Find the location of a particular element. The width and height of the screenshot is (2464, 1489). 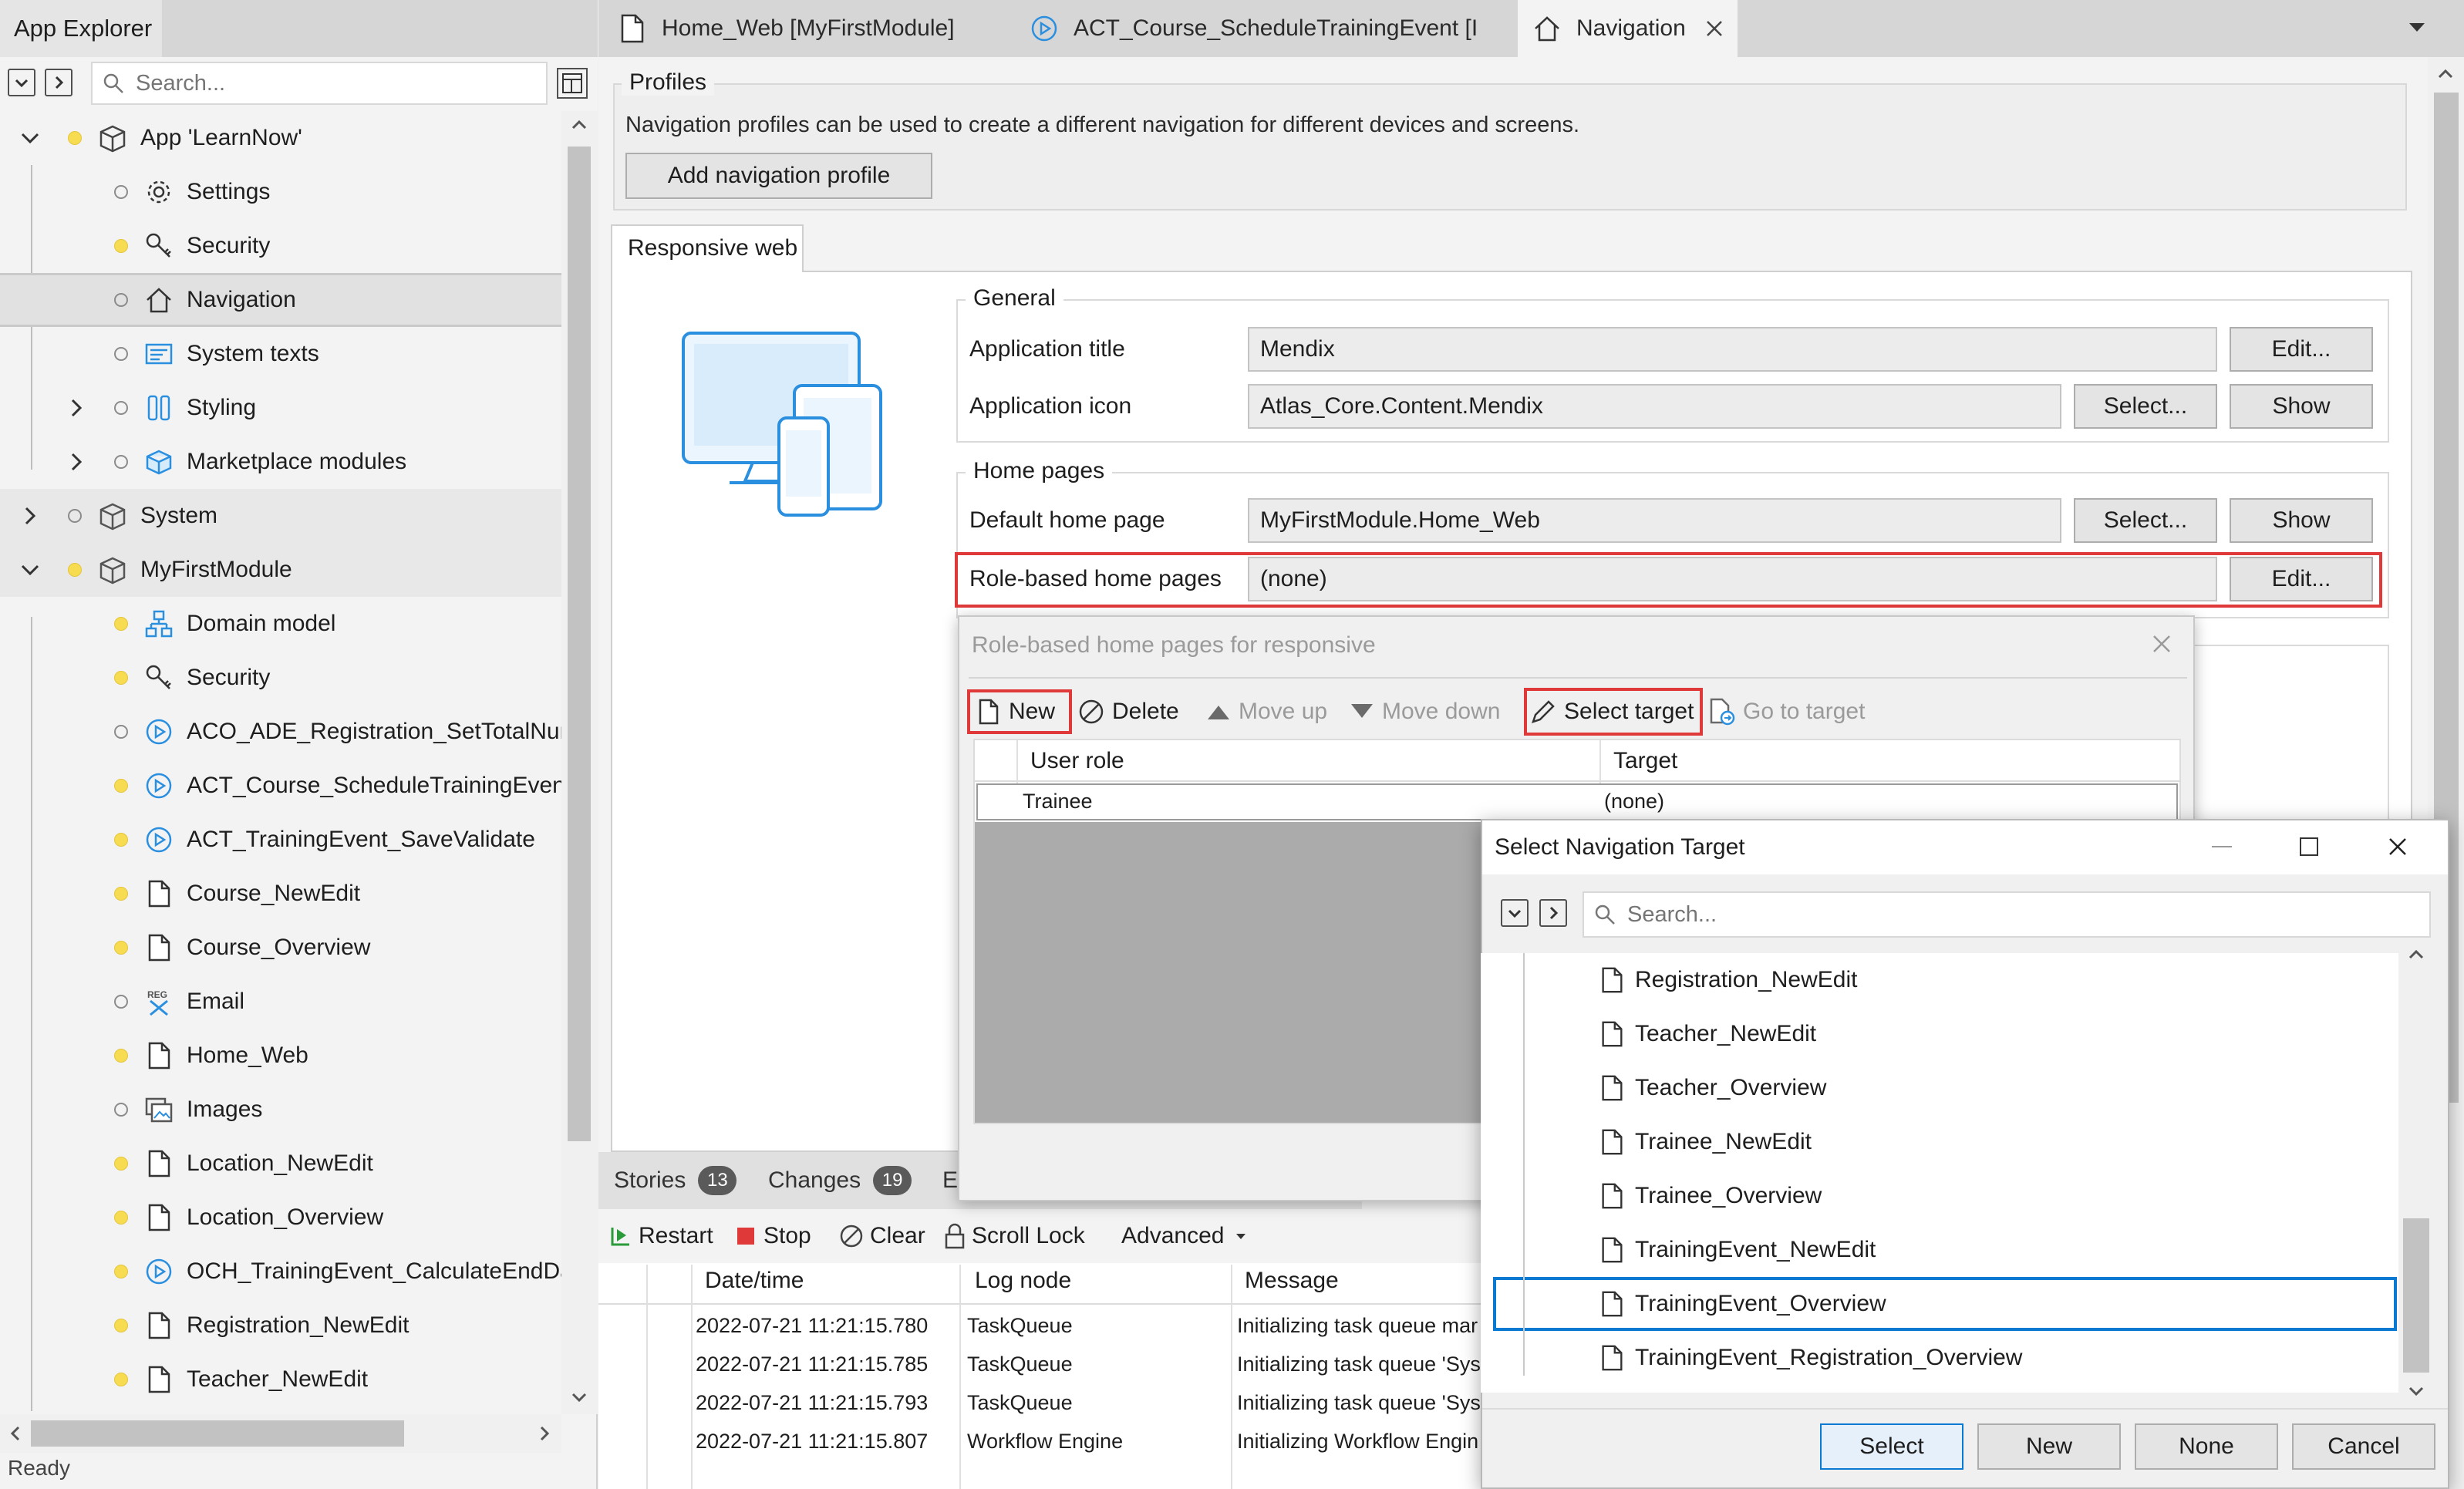

select-list-scroll-thumb is located at coordinates (2416, 1295).